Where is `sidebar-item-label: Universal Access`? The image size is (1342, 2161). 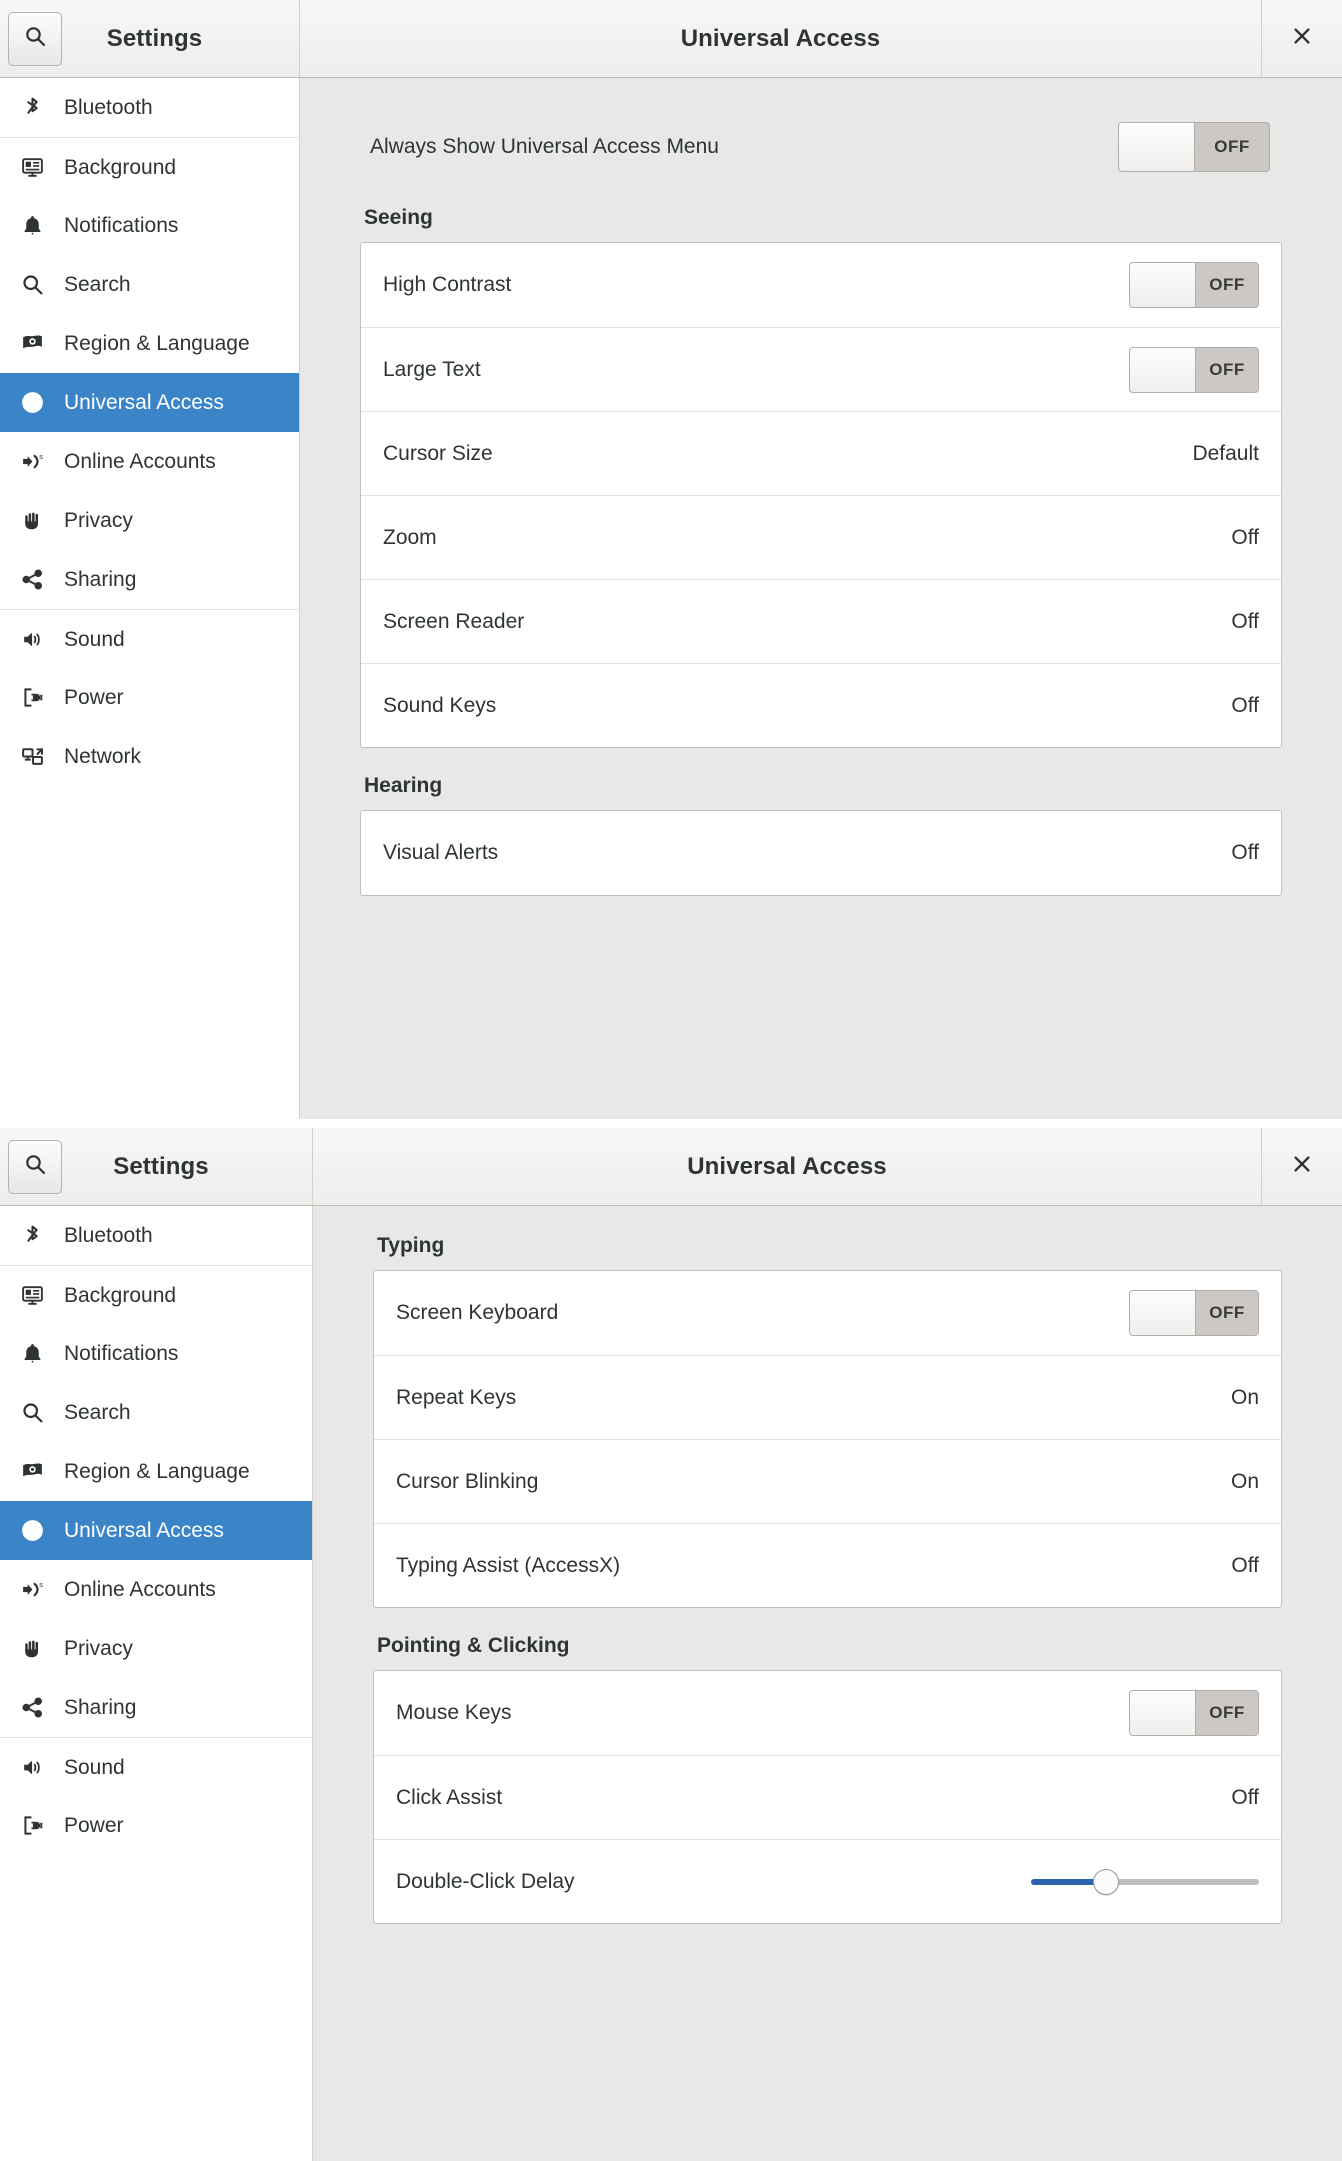
sidebar-item-label: Universal Access is located at coordinates (144, 1530).